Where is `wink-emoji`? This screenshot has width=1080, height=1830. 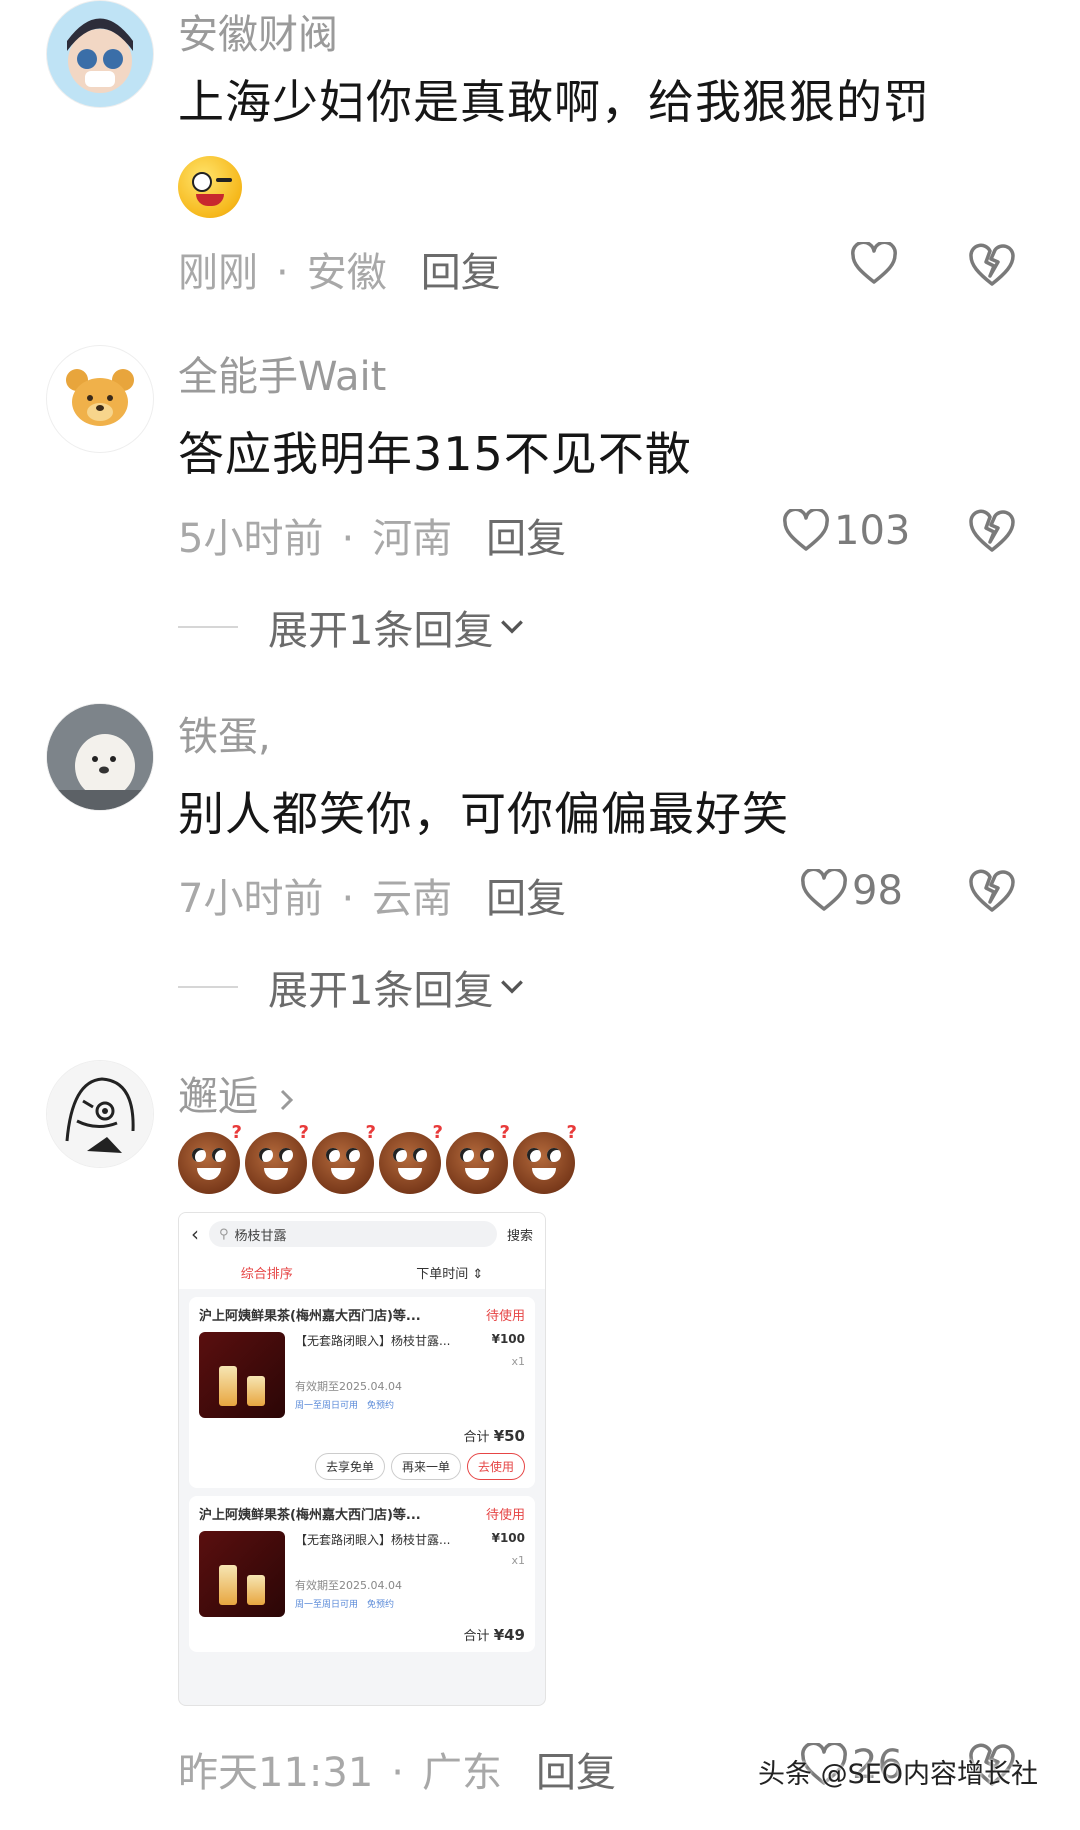 wink-emoji is located at coordinates (210, 187).